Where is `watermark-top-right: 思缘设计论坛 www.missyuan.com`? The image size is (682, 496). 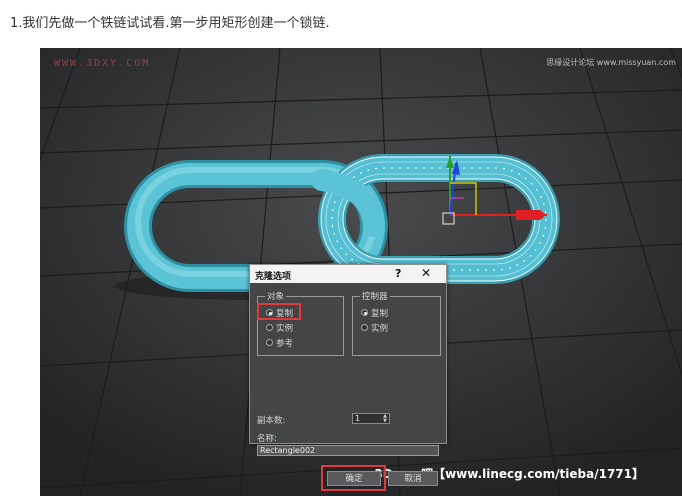 watermark-top-right: 思缘设计论坛 www.missyuan.com is located at coordinates (611, 62).